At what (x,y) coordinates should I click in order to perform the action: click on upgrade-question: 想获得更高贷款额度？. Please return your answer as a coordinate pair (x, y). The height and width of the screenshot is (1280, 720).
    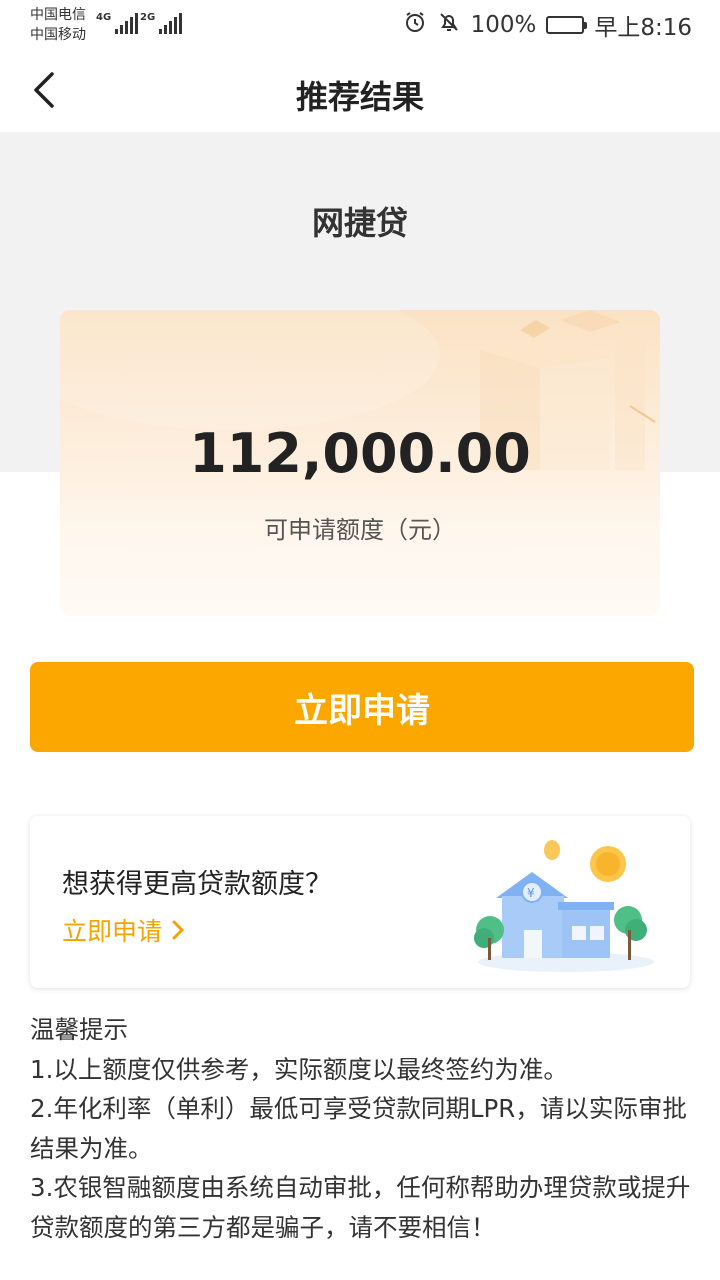
    Looking at the image, I should click on (197, 884).